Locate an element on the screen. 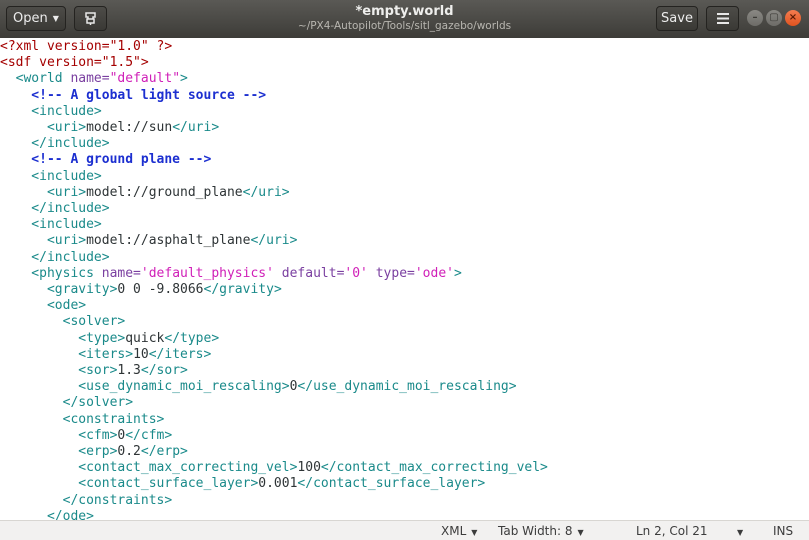  code-token: </type> is located at coordinates (192, 338).